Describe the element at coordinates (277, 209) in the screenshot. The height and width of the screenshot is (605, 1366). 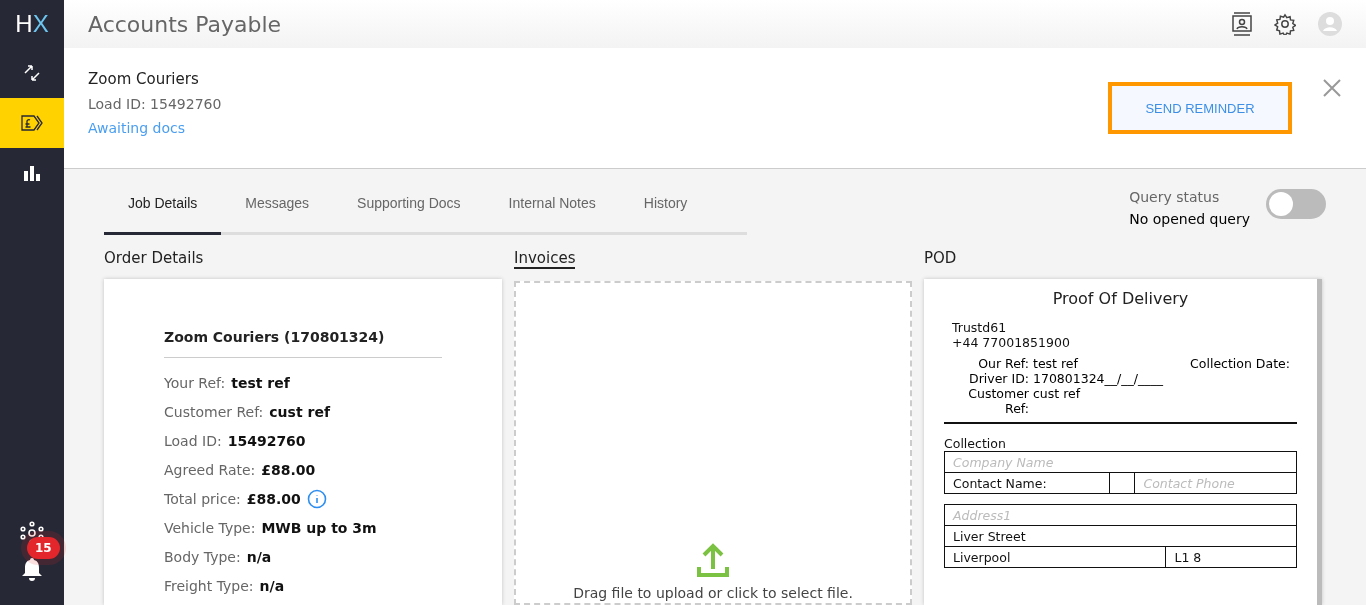
I see `tab: Messages` at that location.